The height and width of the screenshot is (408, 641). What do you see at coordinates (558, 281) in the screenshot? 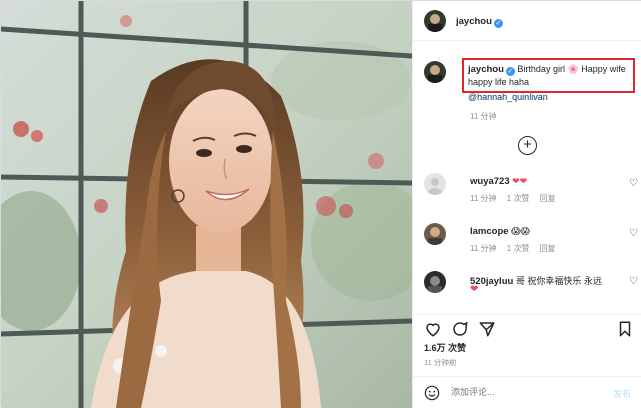
I see `comment-text: 哥 祝你幸福快乐 永远` at bounding box center [558, 281].